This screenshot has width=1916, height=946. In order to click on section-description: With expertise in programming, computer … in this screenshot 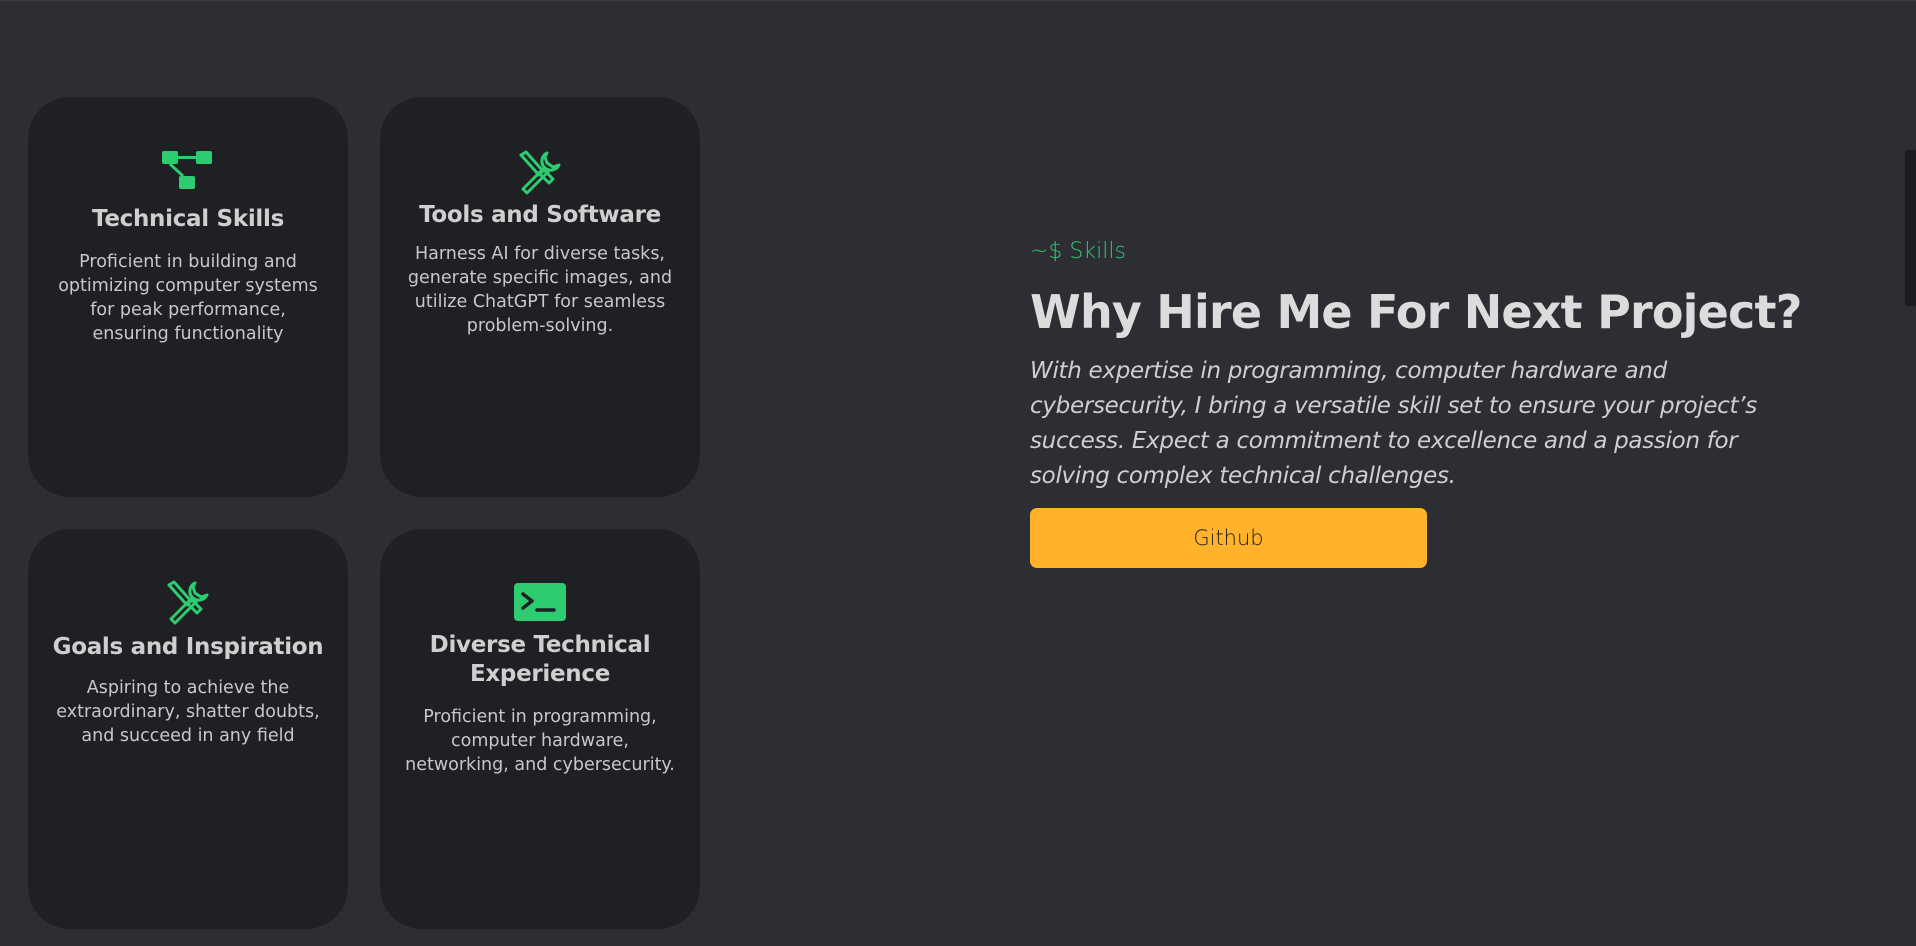, I will do `click(1393, 423)`.